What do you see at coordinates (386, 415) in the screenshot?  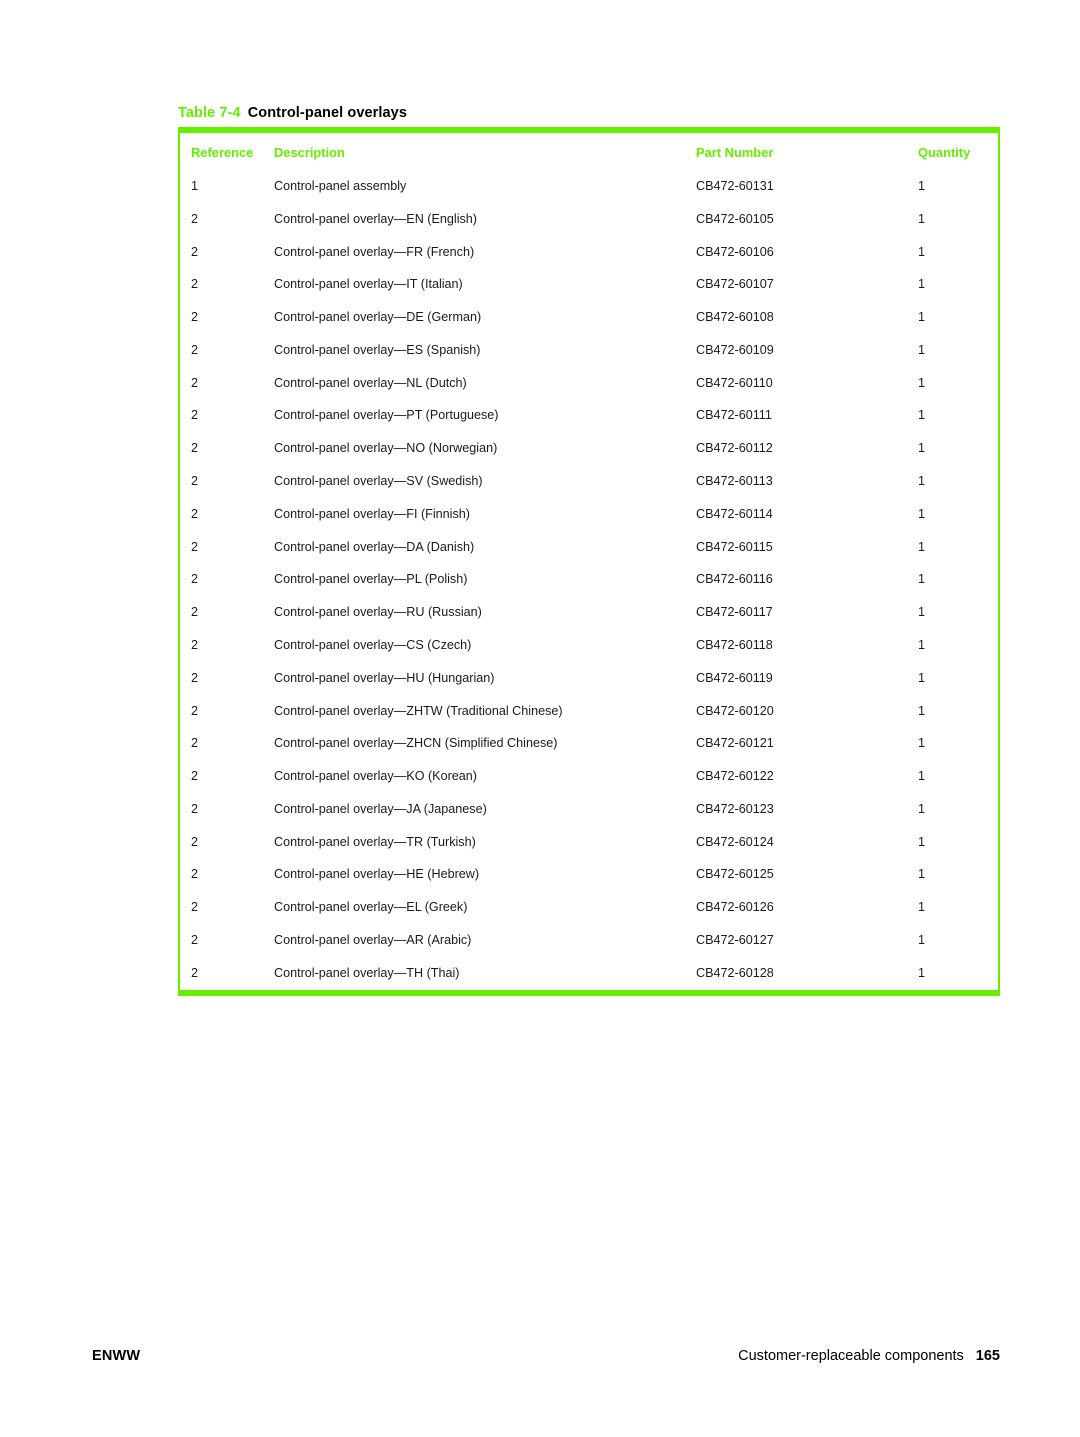 I see `cell-description: Control-panel overlay—PT (Portuguese)` at bounding box center [386, 415].